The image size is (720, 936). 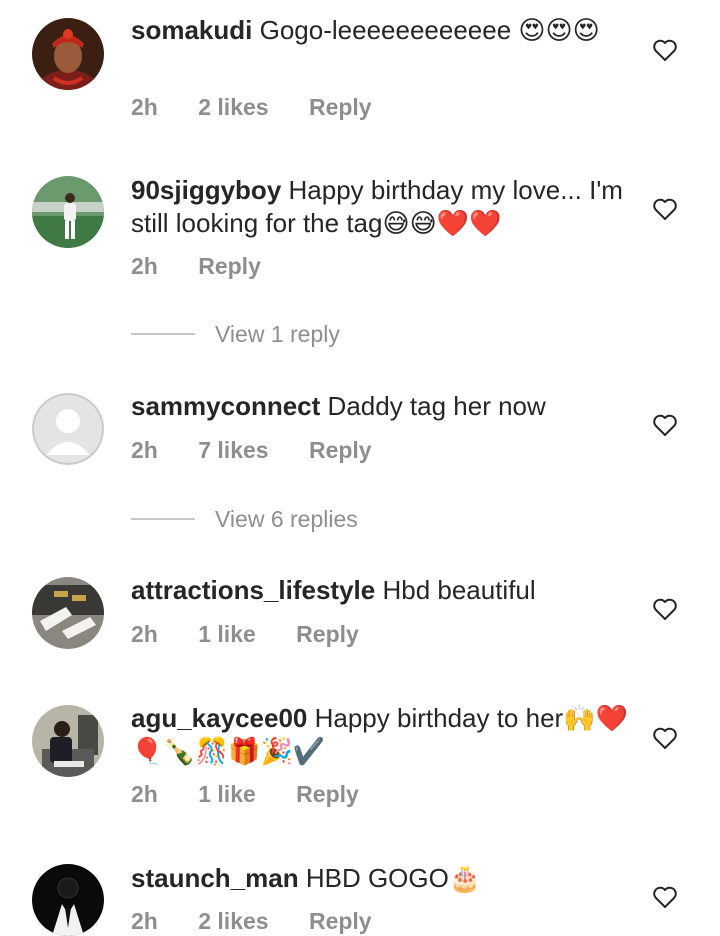 I want to click on comment-body: sammyconnect Daddy tag her now, so click(x=381, y=406).